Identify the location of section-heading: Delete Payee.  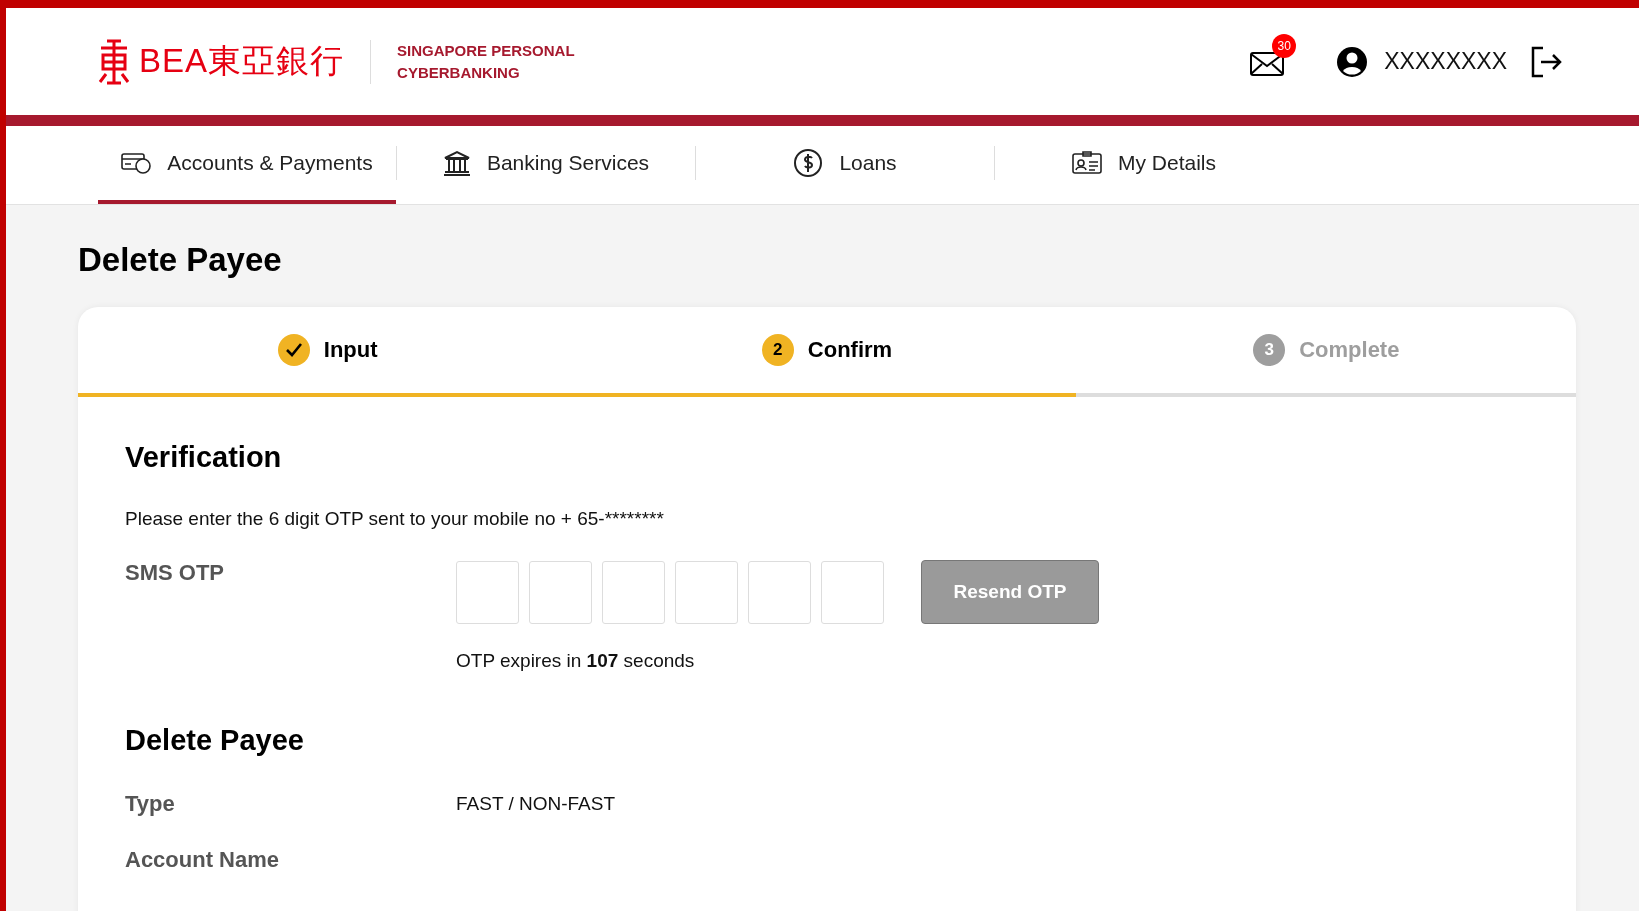
(215, 740).